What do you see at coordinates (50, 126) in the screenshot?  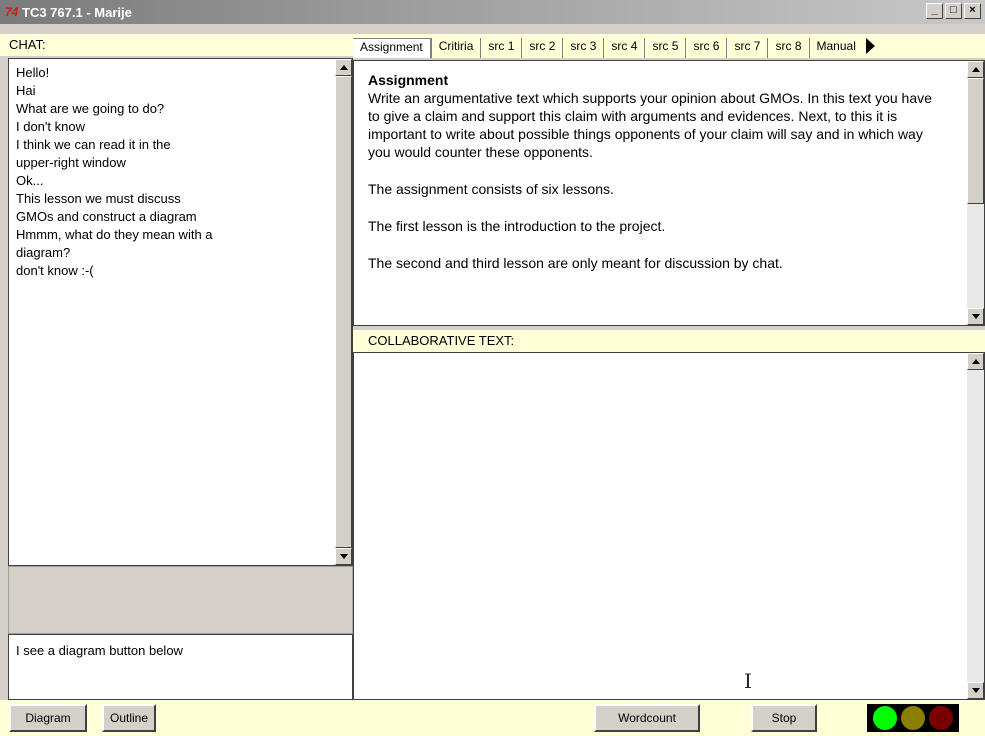 I see `chat-message: I don't know` at bounding box center [50, 126].